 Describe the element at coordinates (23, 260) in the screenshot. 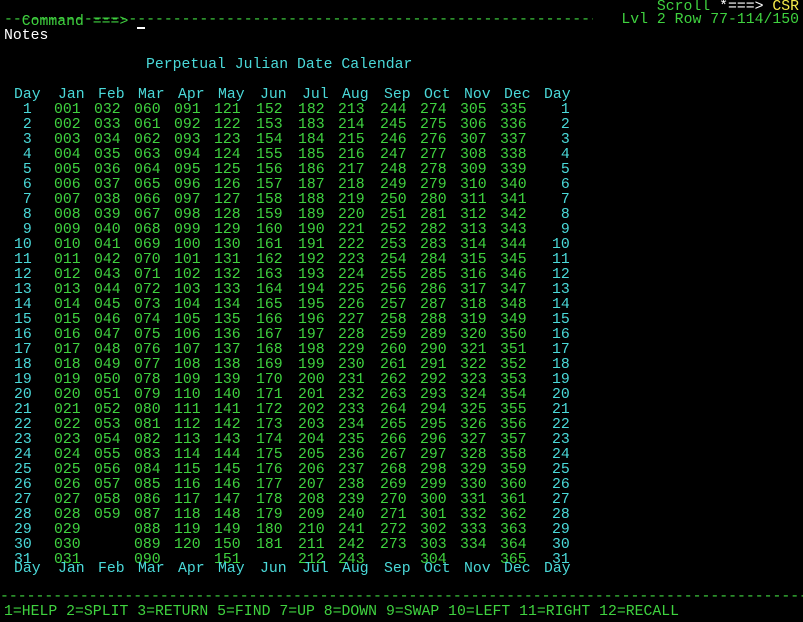

I see `day-number-cell: 11` at that location.